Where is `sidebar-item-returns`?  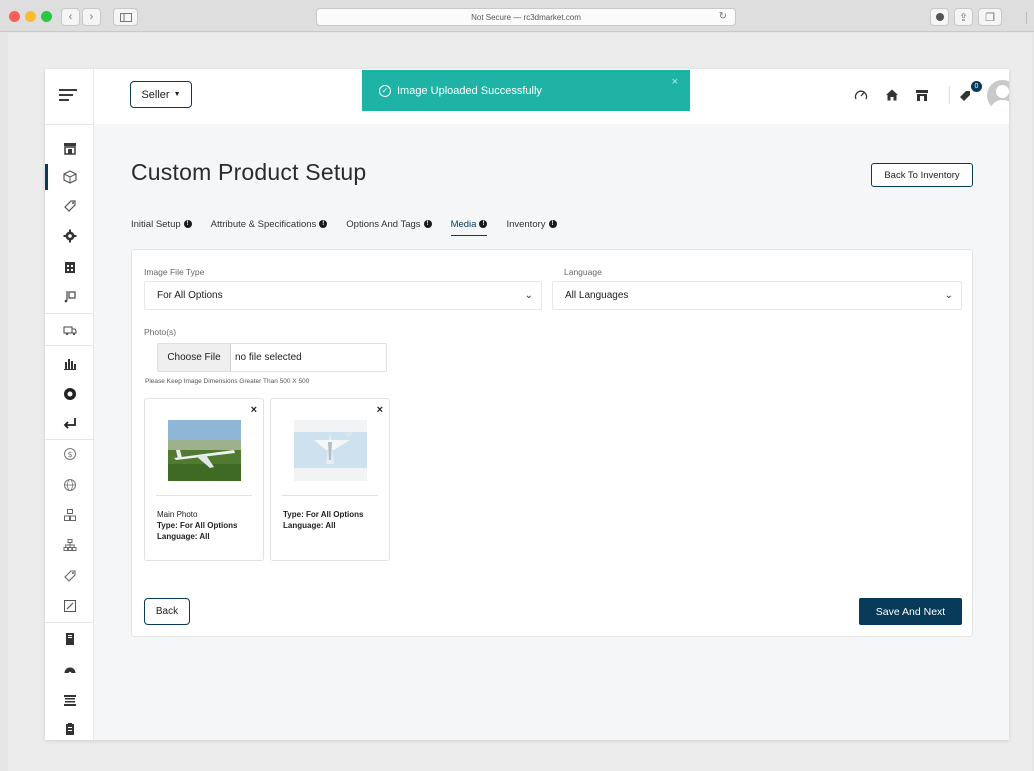 sidebar-item-returns is located at coordinates (69, 423).